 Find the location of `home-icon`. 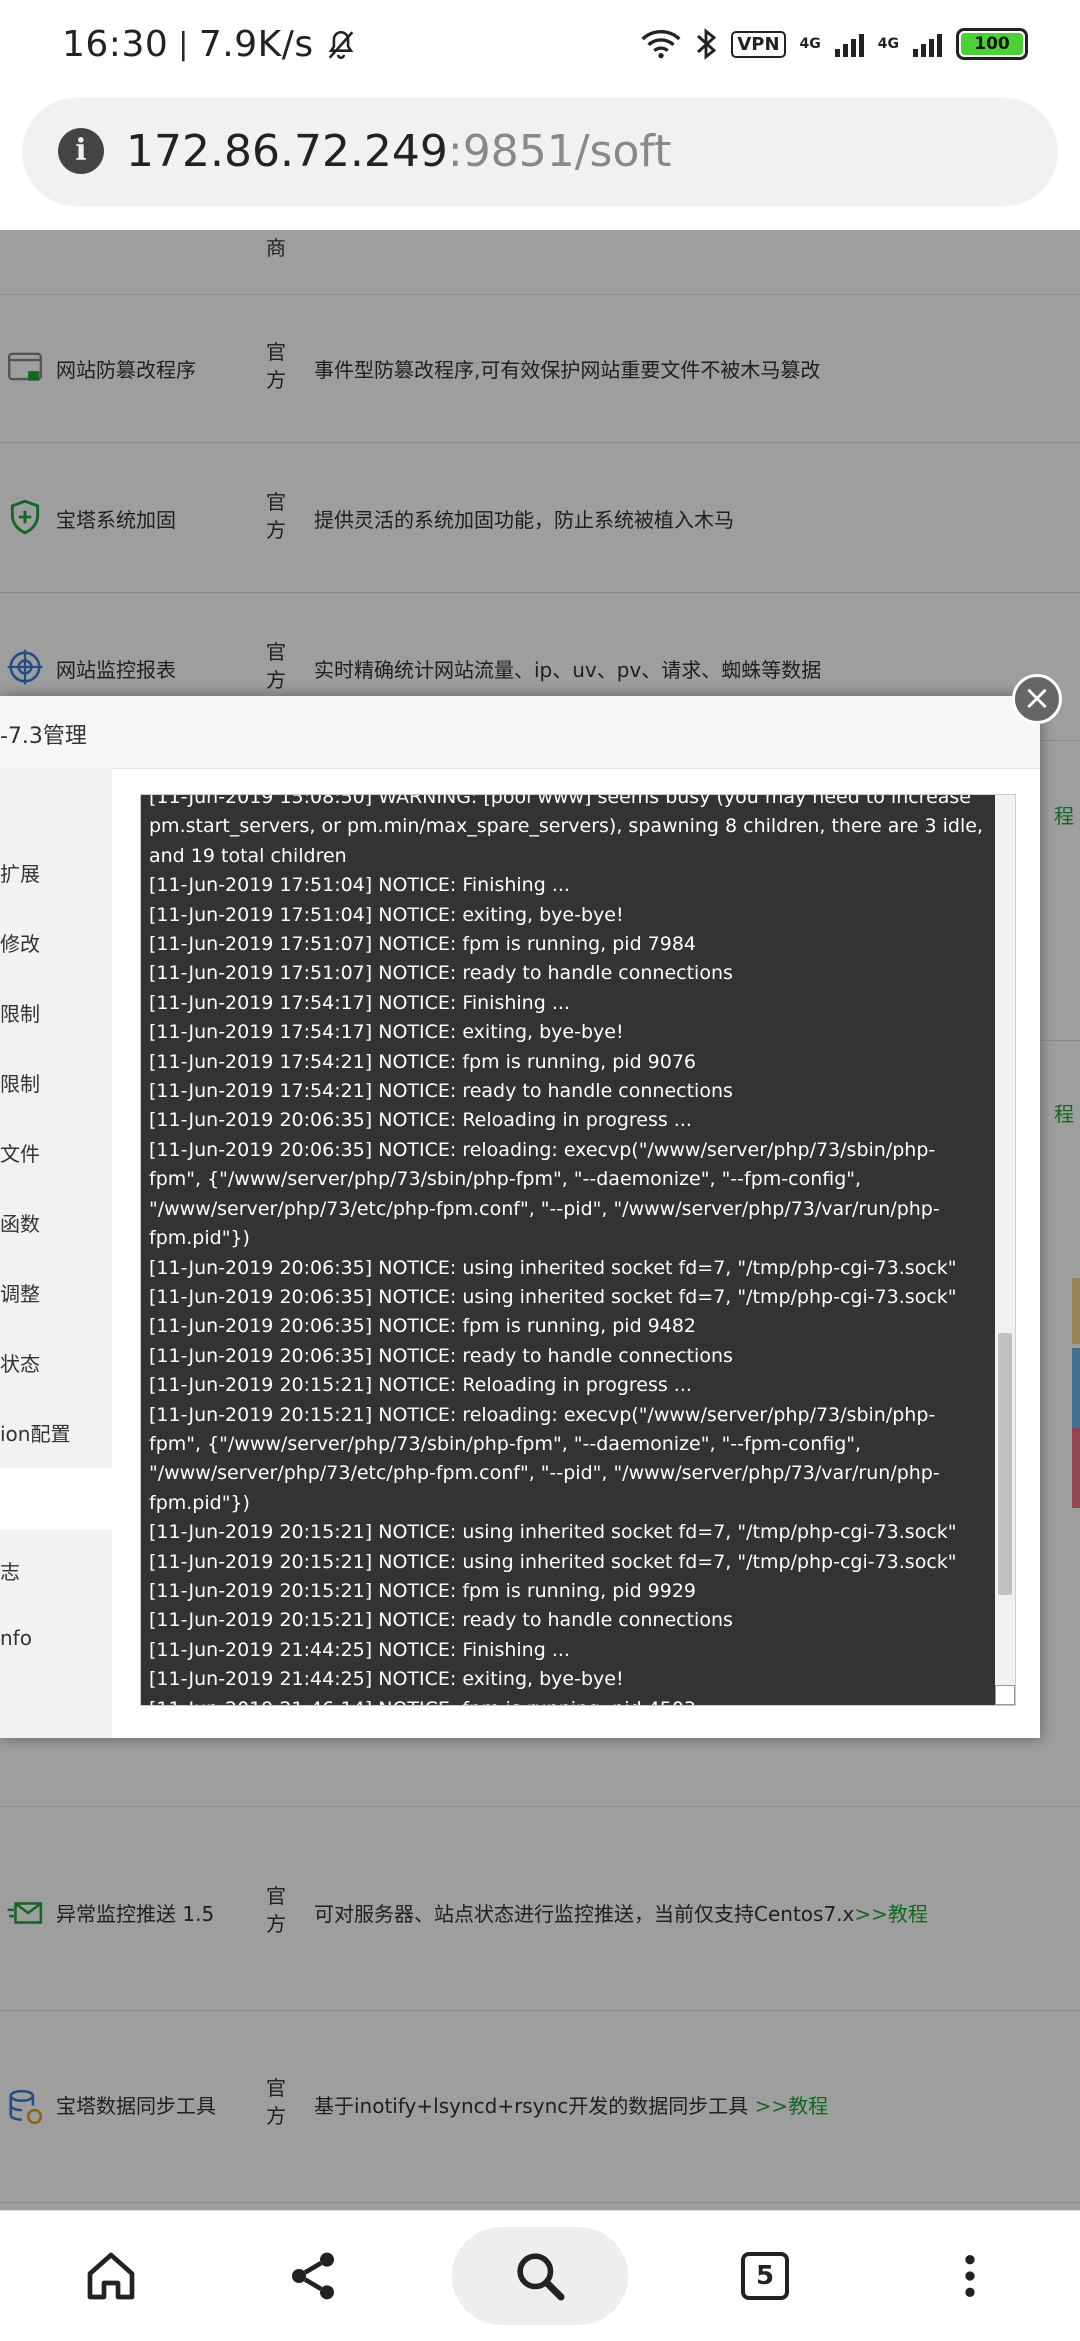

home-icon is located at coordinates (111, 2276).